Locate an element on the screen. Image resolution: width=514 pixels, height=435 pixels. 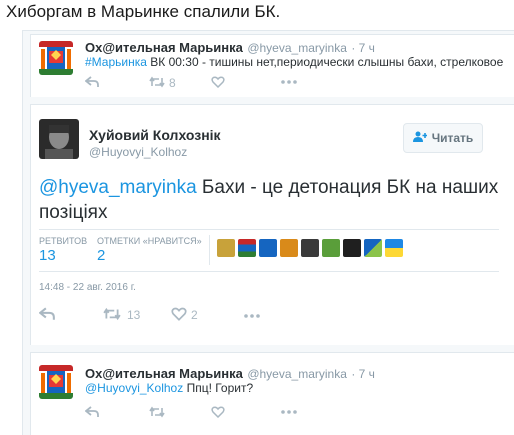
author-name: Хуйовий Колхознік is located at coordinates (155, 135).